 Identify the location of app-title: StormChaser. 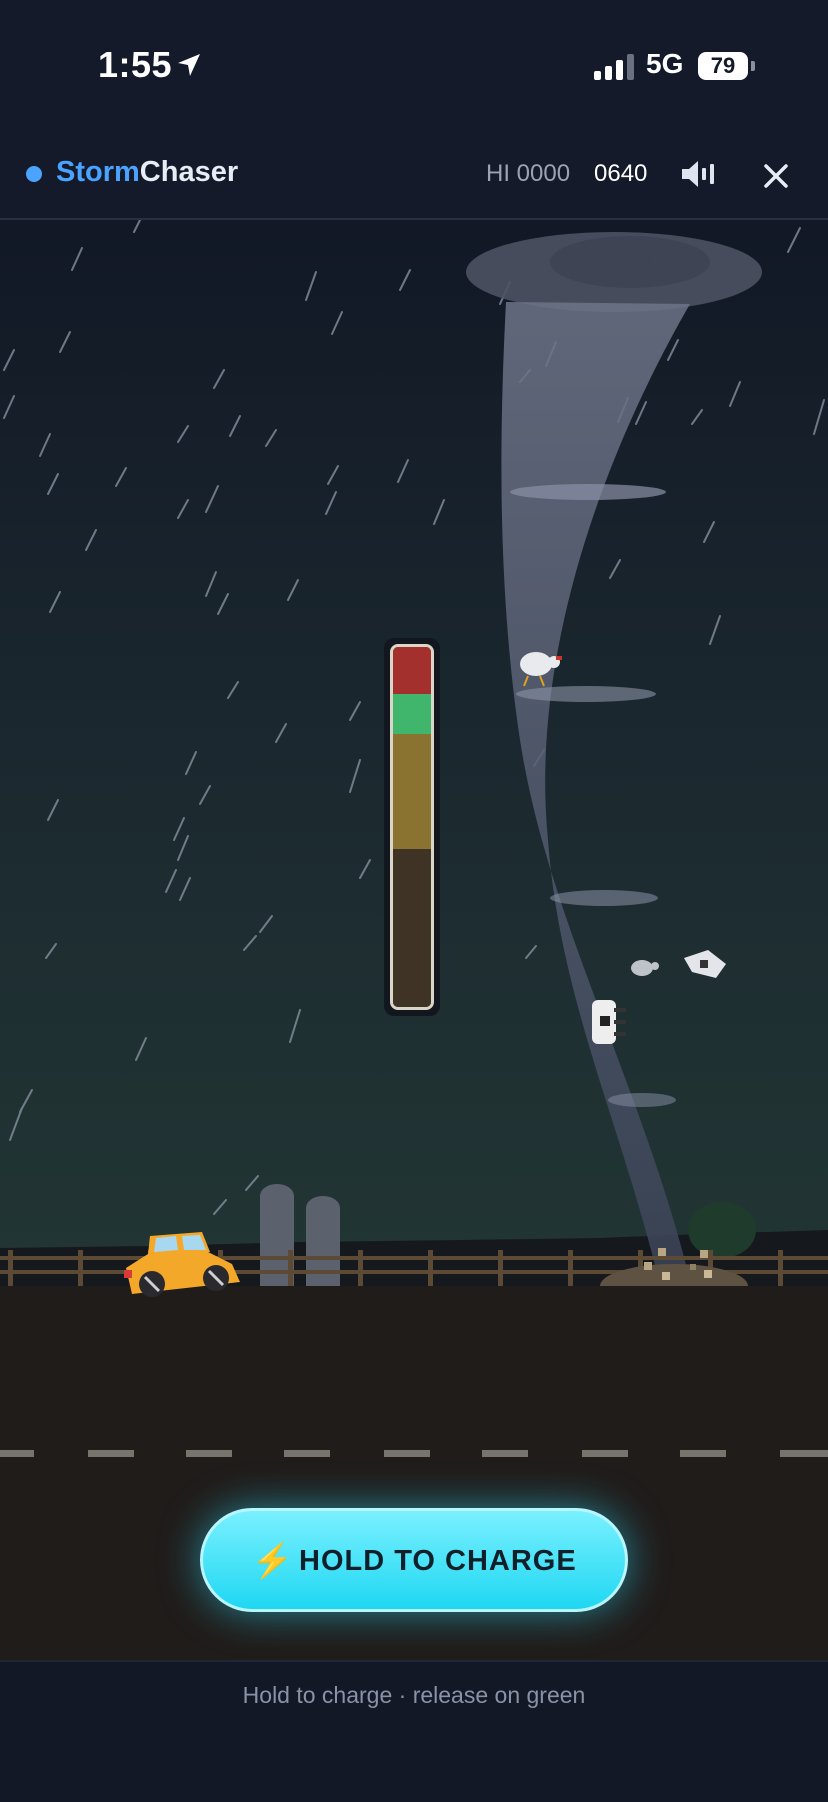
(147, 172).